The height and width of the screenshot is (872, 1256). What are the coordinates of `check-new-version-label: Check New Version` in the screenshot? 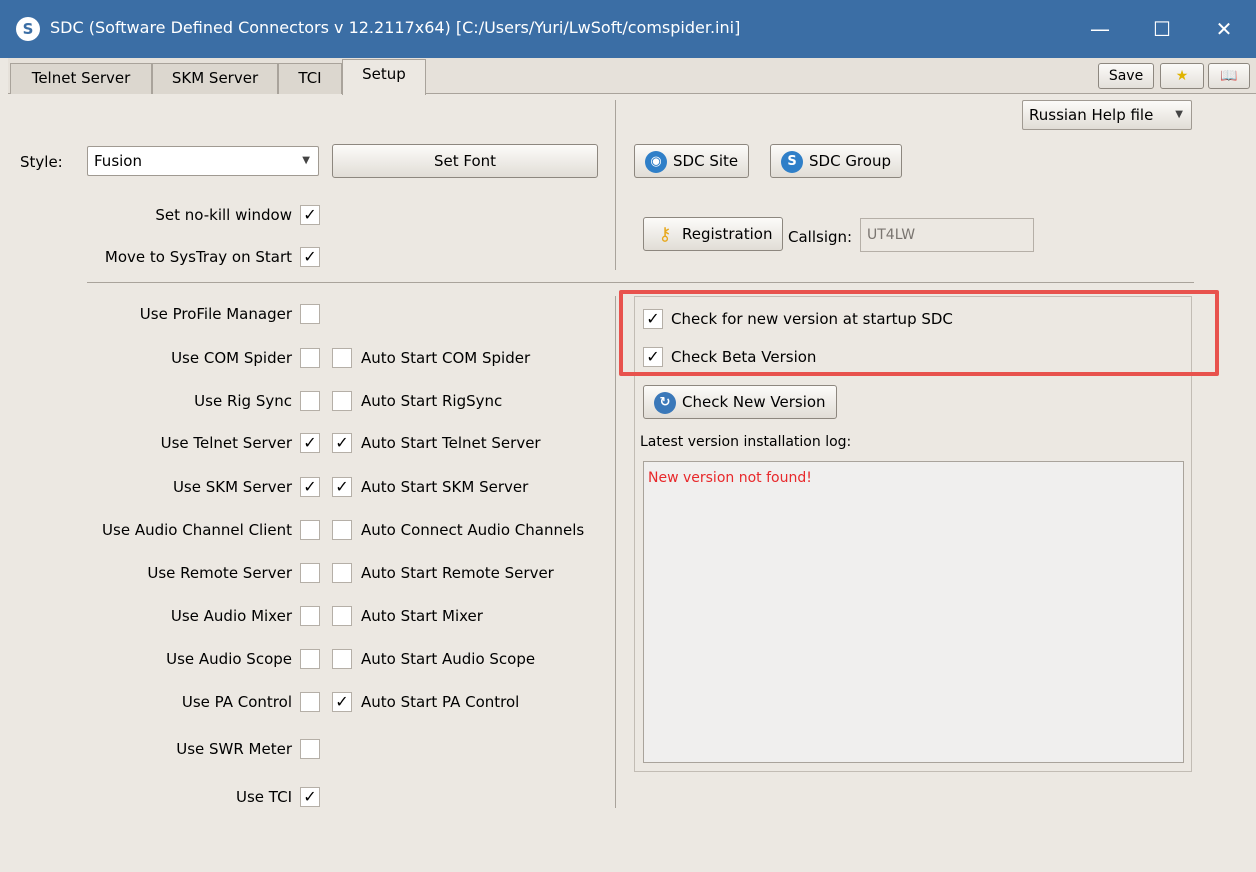 It's located at (754, 402).